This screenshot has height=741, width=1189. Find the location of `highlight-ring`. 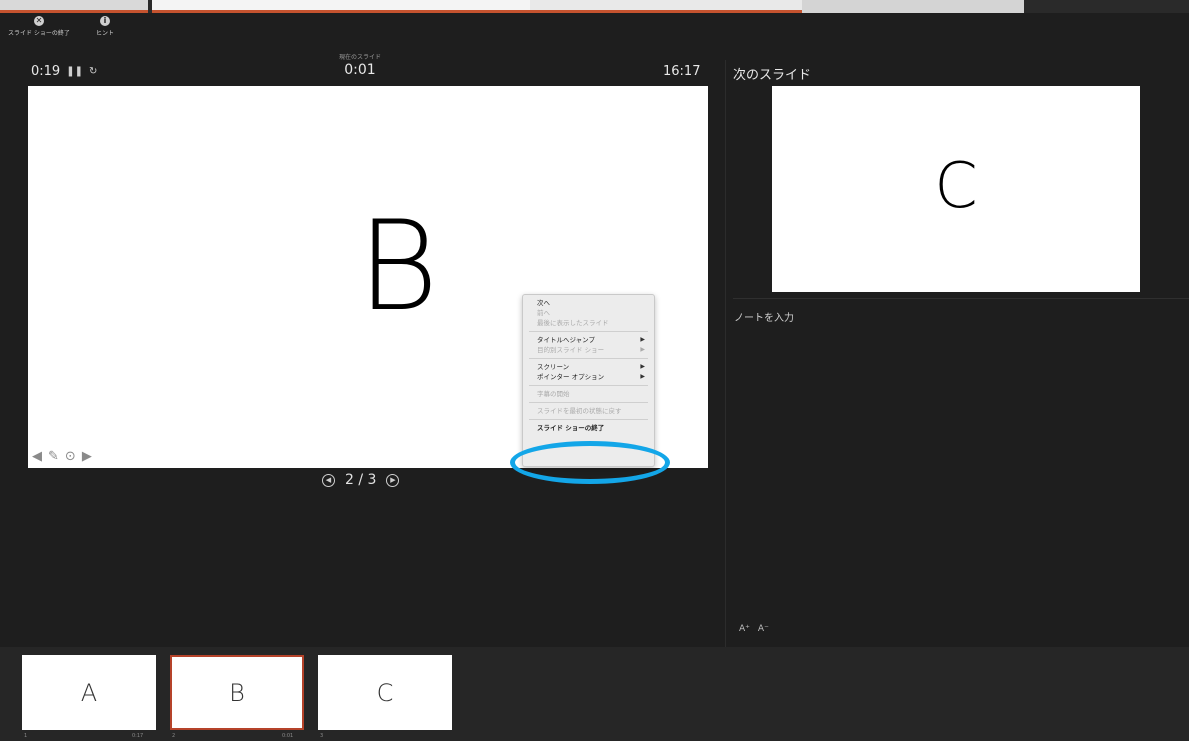

highlight-ring is located at coordinates (590, 462).